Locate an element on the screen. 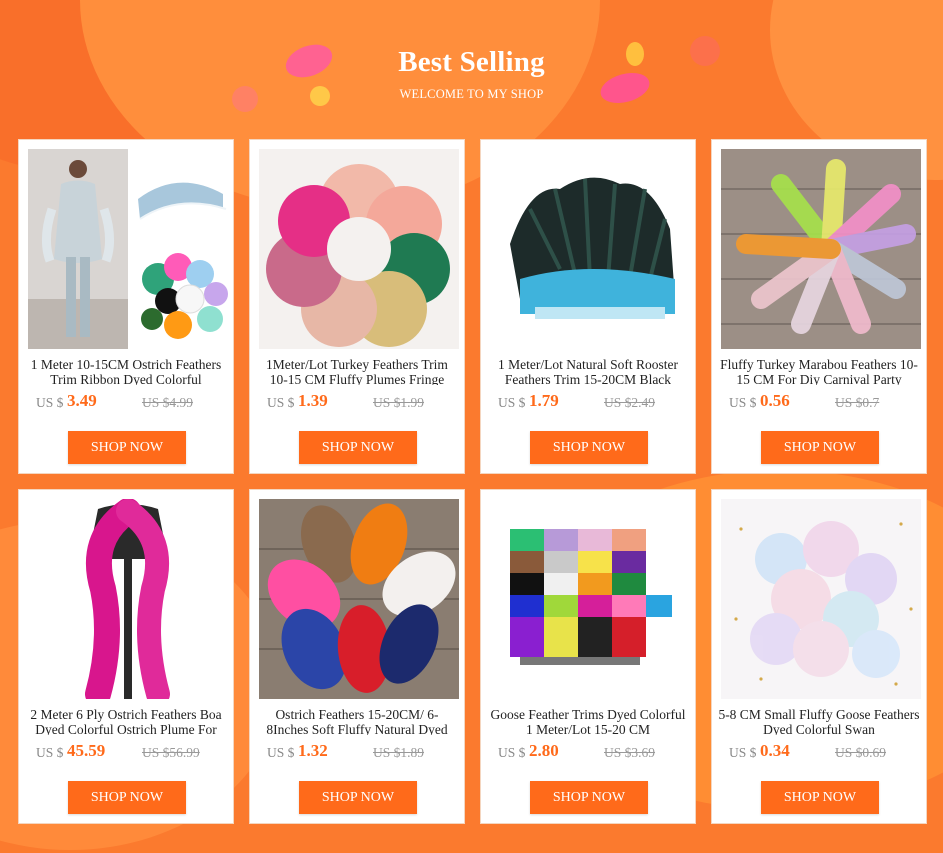 Image resolution: width=943 pixels, height=853 pixels. price-row: US $ 1.39 US $1.99 is located at coordinates (360, 402).